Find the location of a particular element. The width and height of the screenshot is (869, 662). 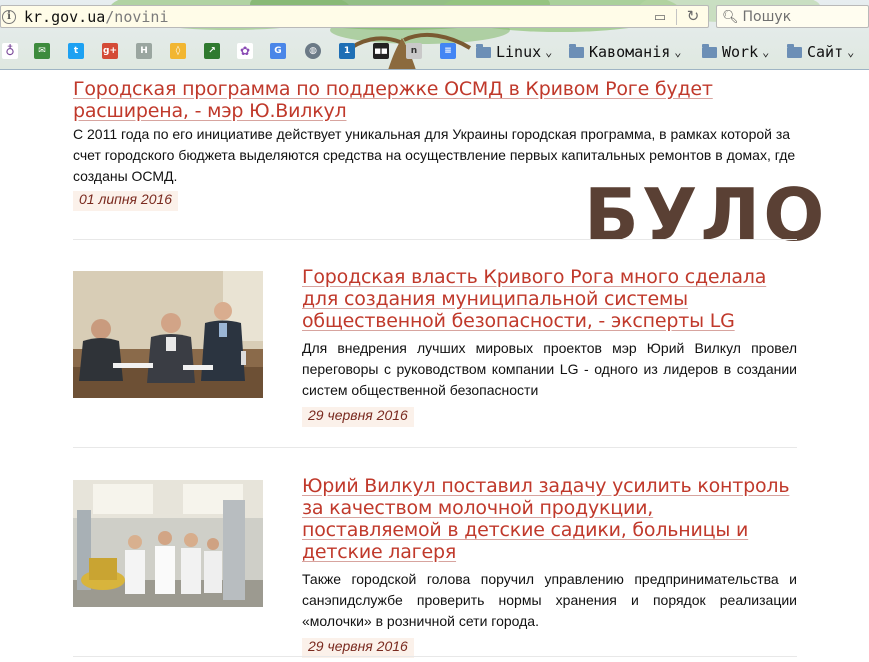

bookmark-folder-sait: Сайт ⌄ is located at coordinates (820, 52).